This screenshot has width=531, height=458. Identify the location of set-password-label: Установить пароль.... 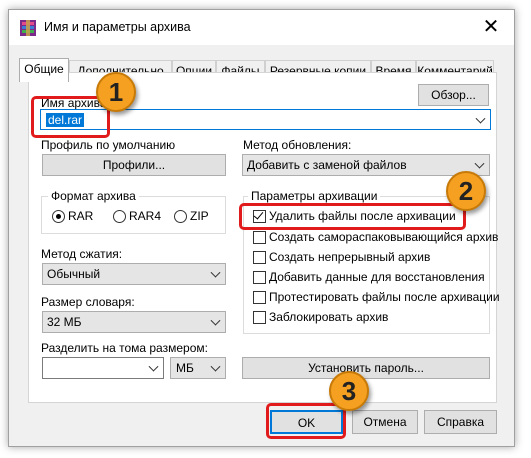
(366, 368).